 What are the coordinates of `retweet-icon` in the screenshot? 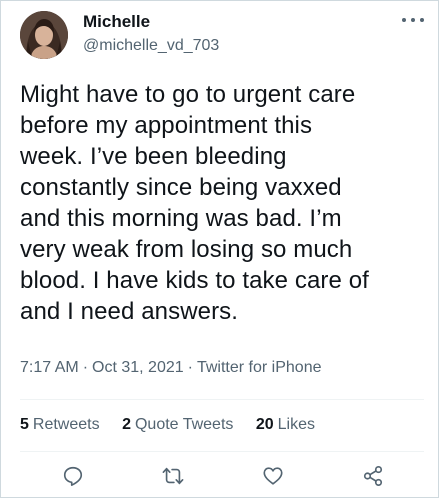 It's located at (173, 476).